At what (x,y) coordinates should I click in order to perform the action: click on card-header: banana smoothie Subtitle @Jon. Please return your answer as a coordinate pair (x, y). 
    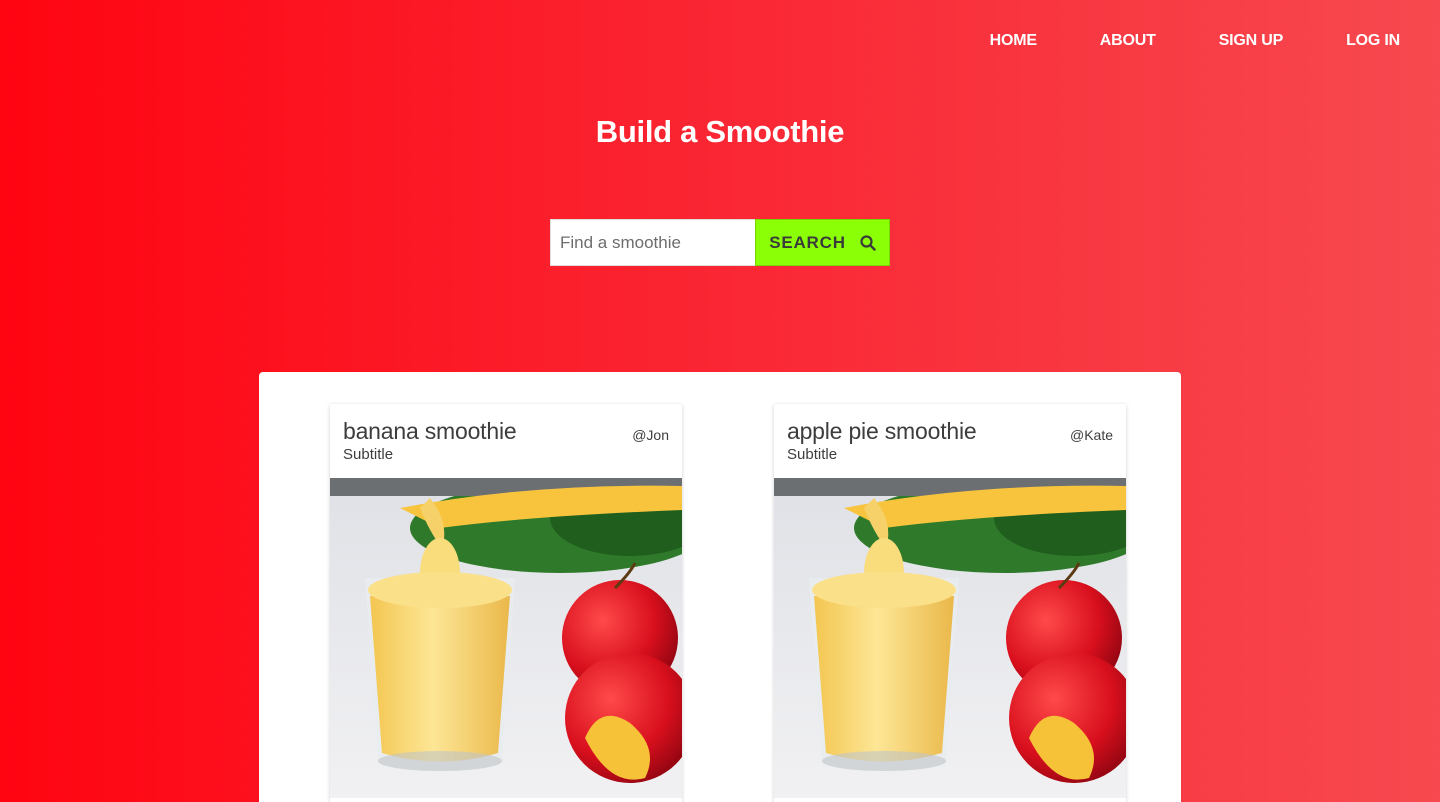
    Looking at the image, I should click on (506, 441).